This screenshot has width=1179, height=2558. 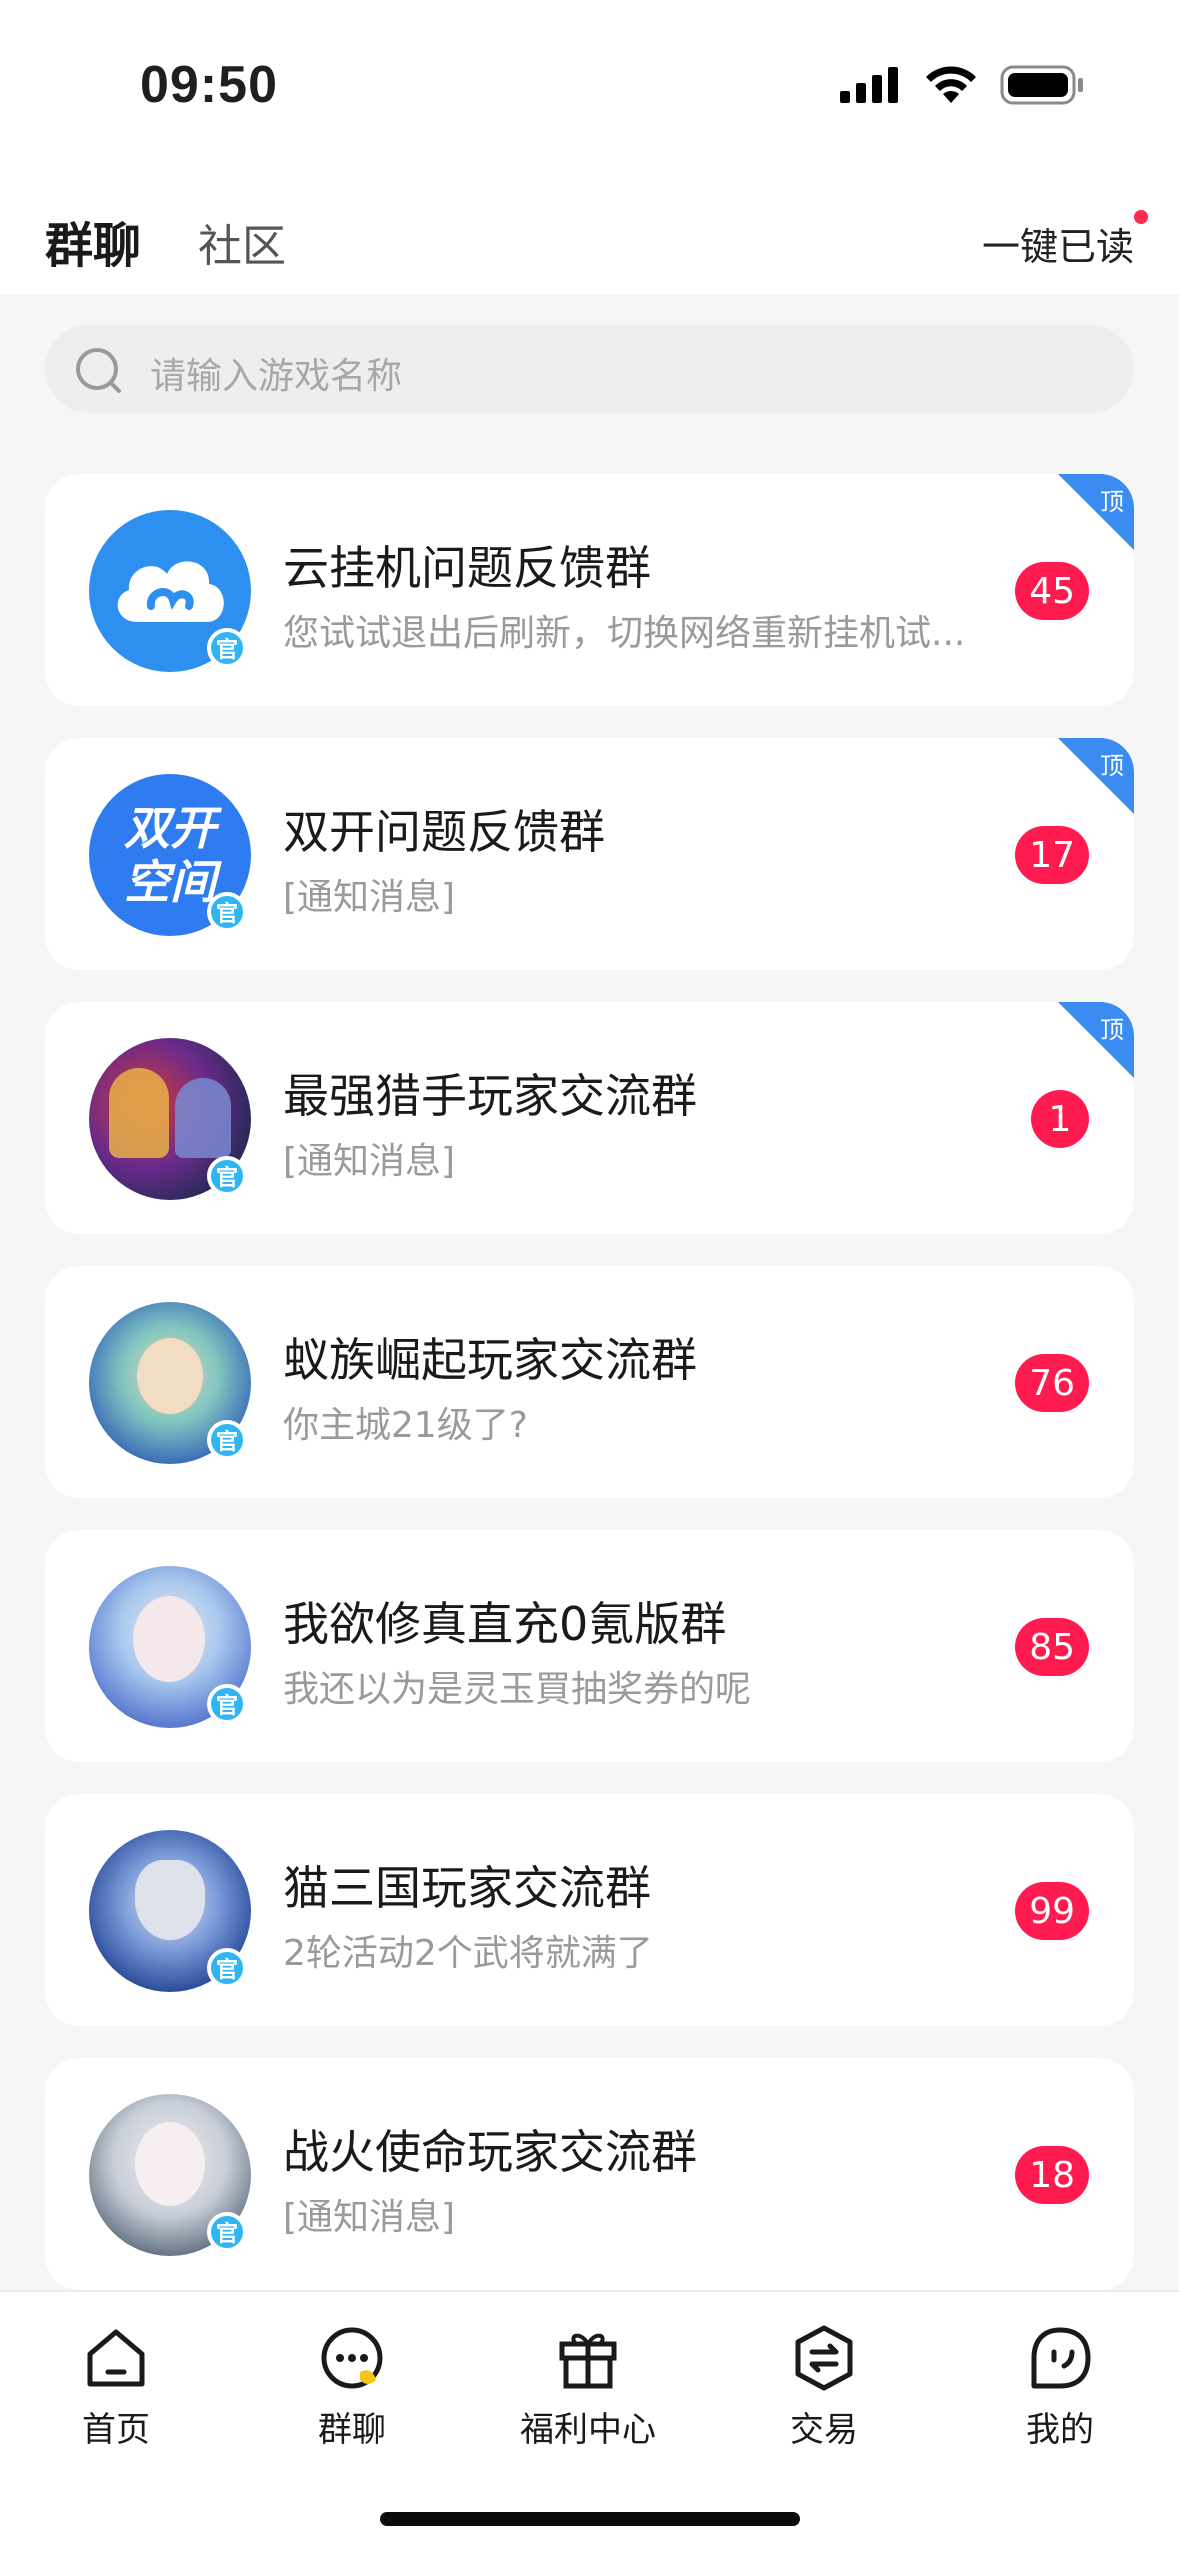 I want to click on group-last-message: 2轮活动2个武将就满了, so click(x=468, y=1953).